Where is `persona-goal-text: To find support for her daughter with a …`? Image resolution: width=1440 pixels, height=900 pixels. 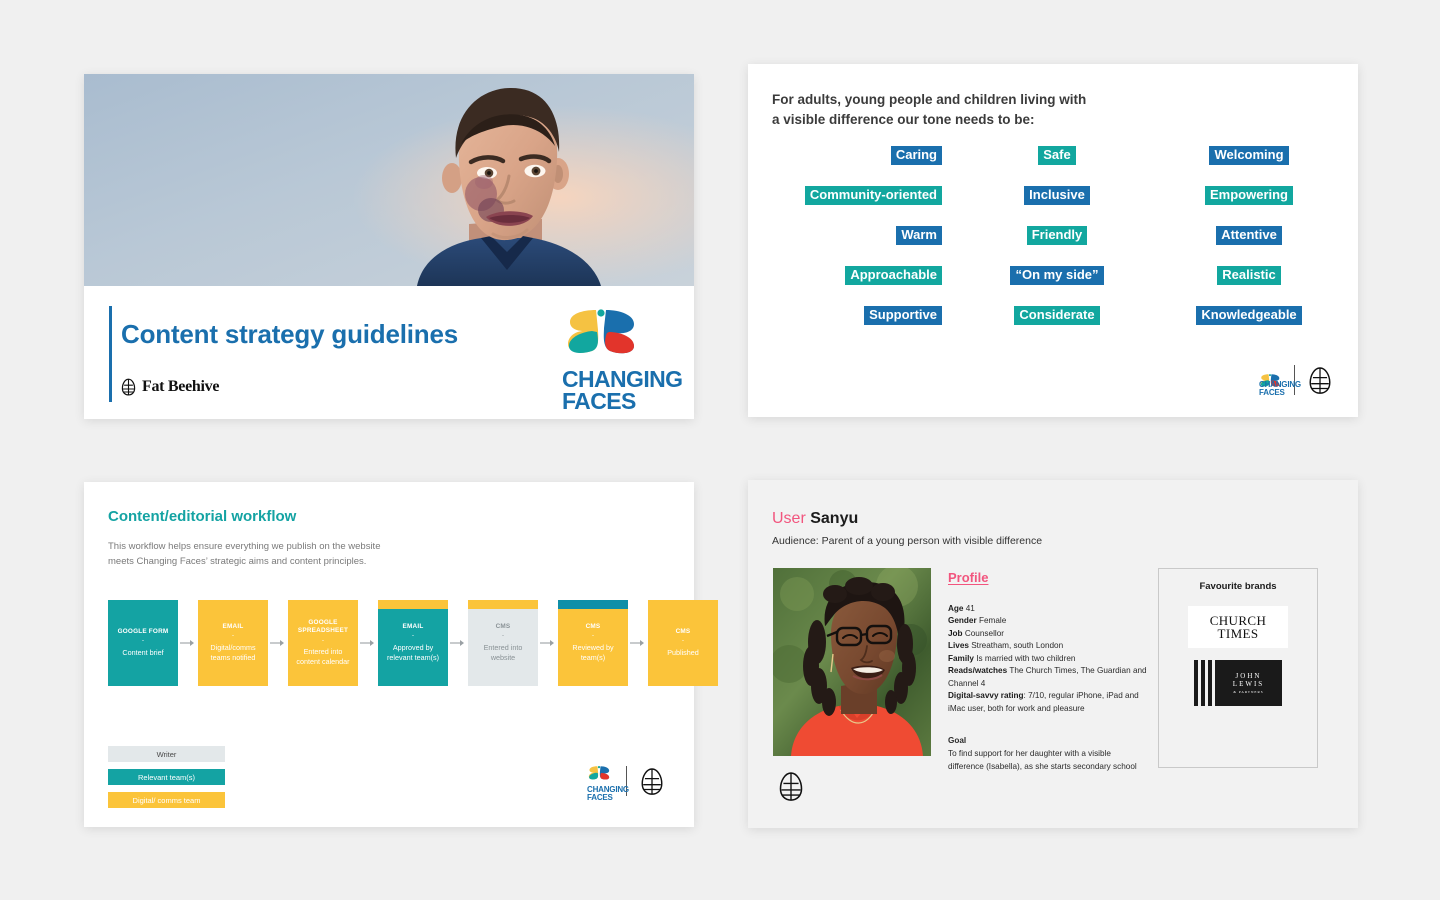
persona-goal-text: To find support for her daughter with a … is located at coordinates (1042, 760).